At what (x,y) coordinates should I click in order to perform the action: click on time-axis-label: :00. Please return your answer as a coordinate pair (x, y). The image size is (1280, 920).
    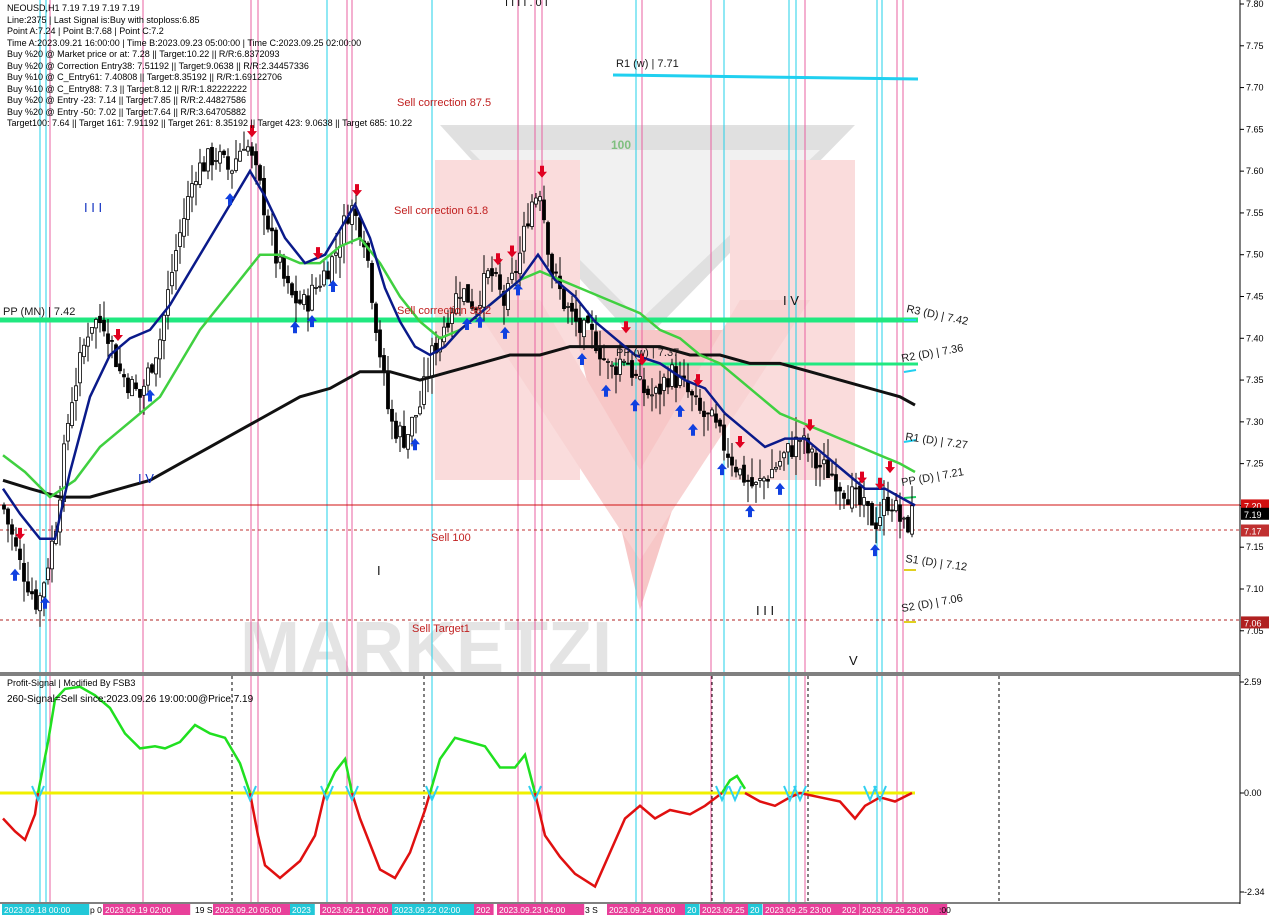
    Looking at the image, I should click on (945, 910).